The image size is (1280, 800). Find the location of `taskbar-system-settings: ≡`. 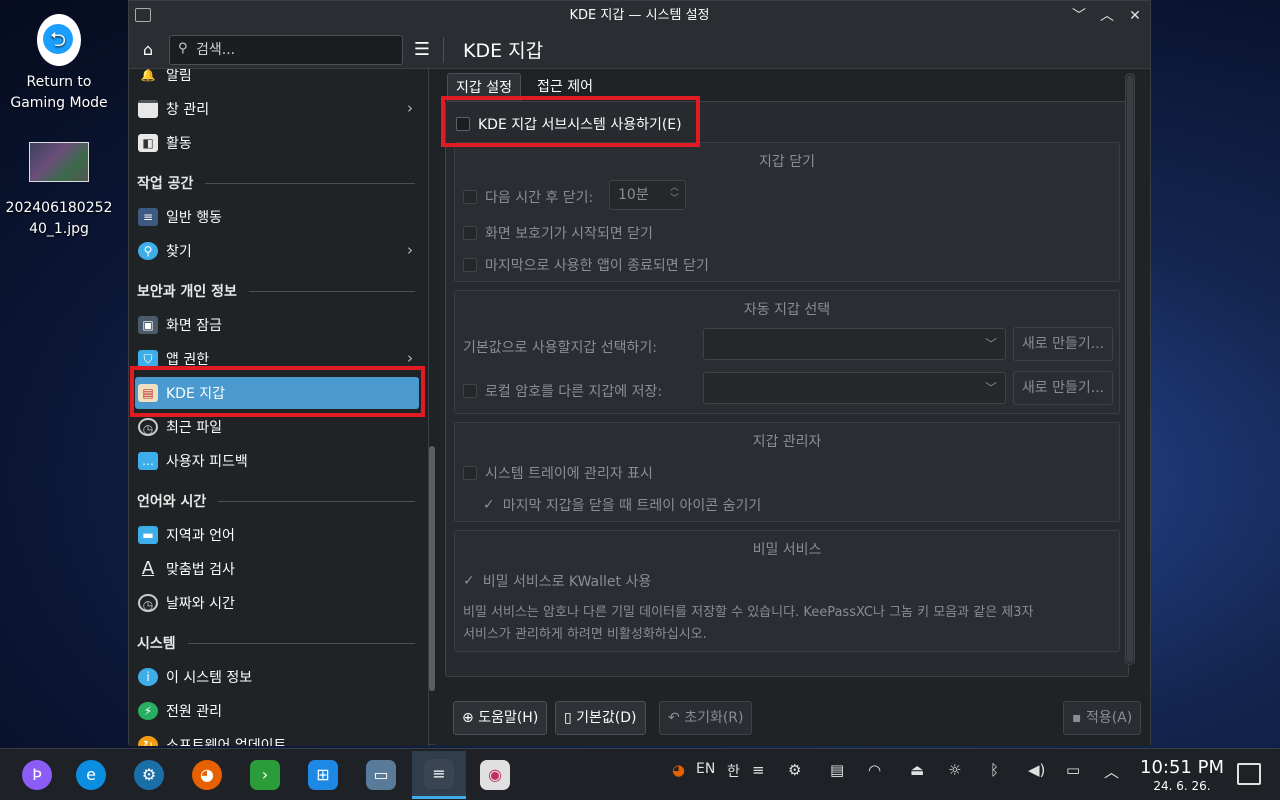

taskbar-system-settings: ≡ is located at coordinates (439, 775).